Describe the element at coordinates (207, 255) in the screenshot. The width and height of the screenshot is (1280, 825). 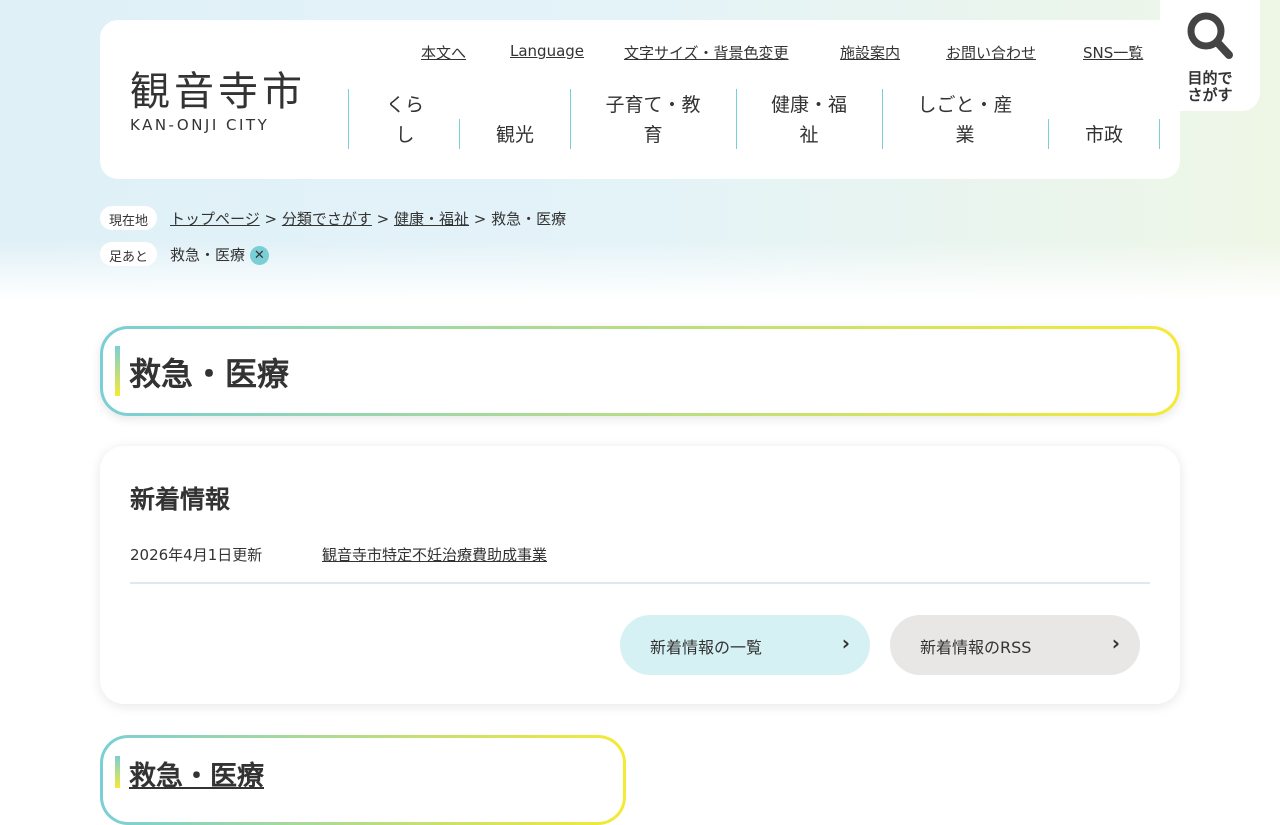
I see `footprint-item: 救急・医療` at that location.